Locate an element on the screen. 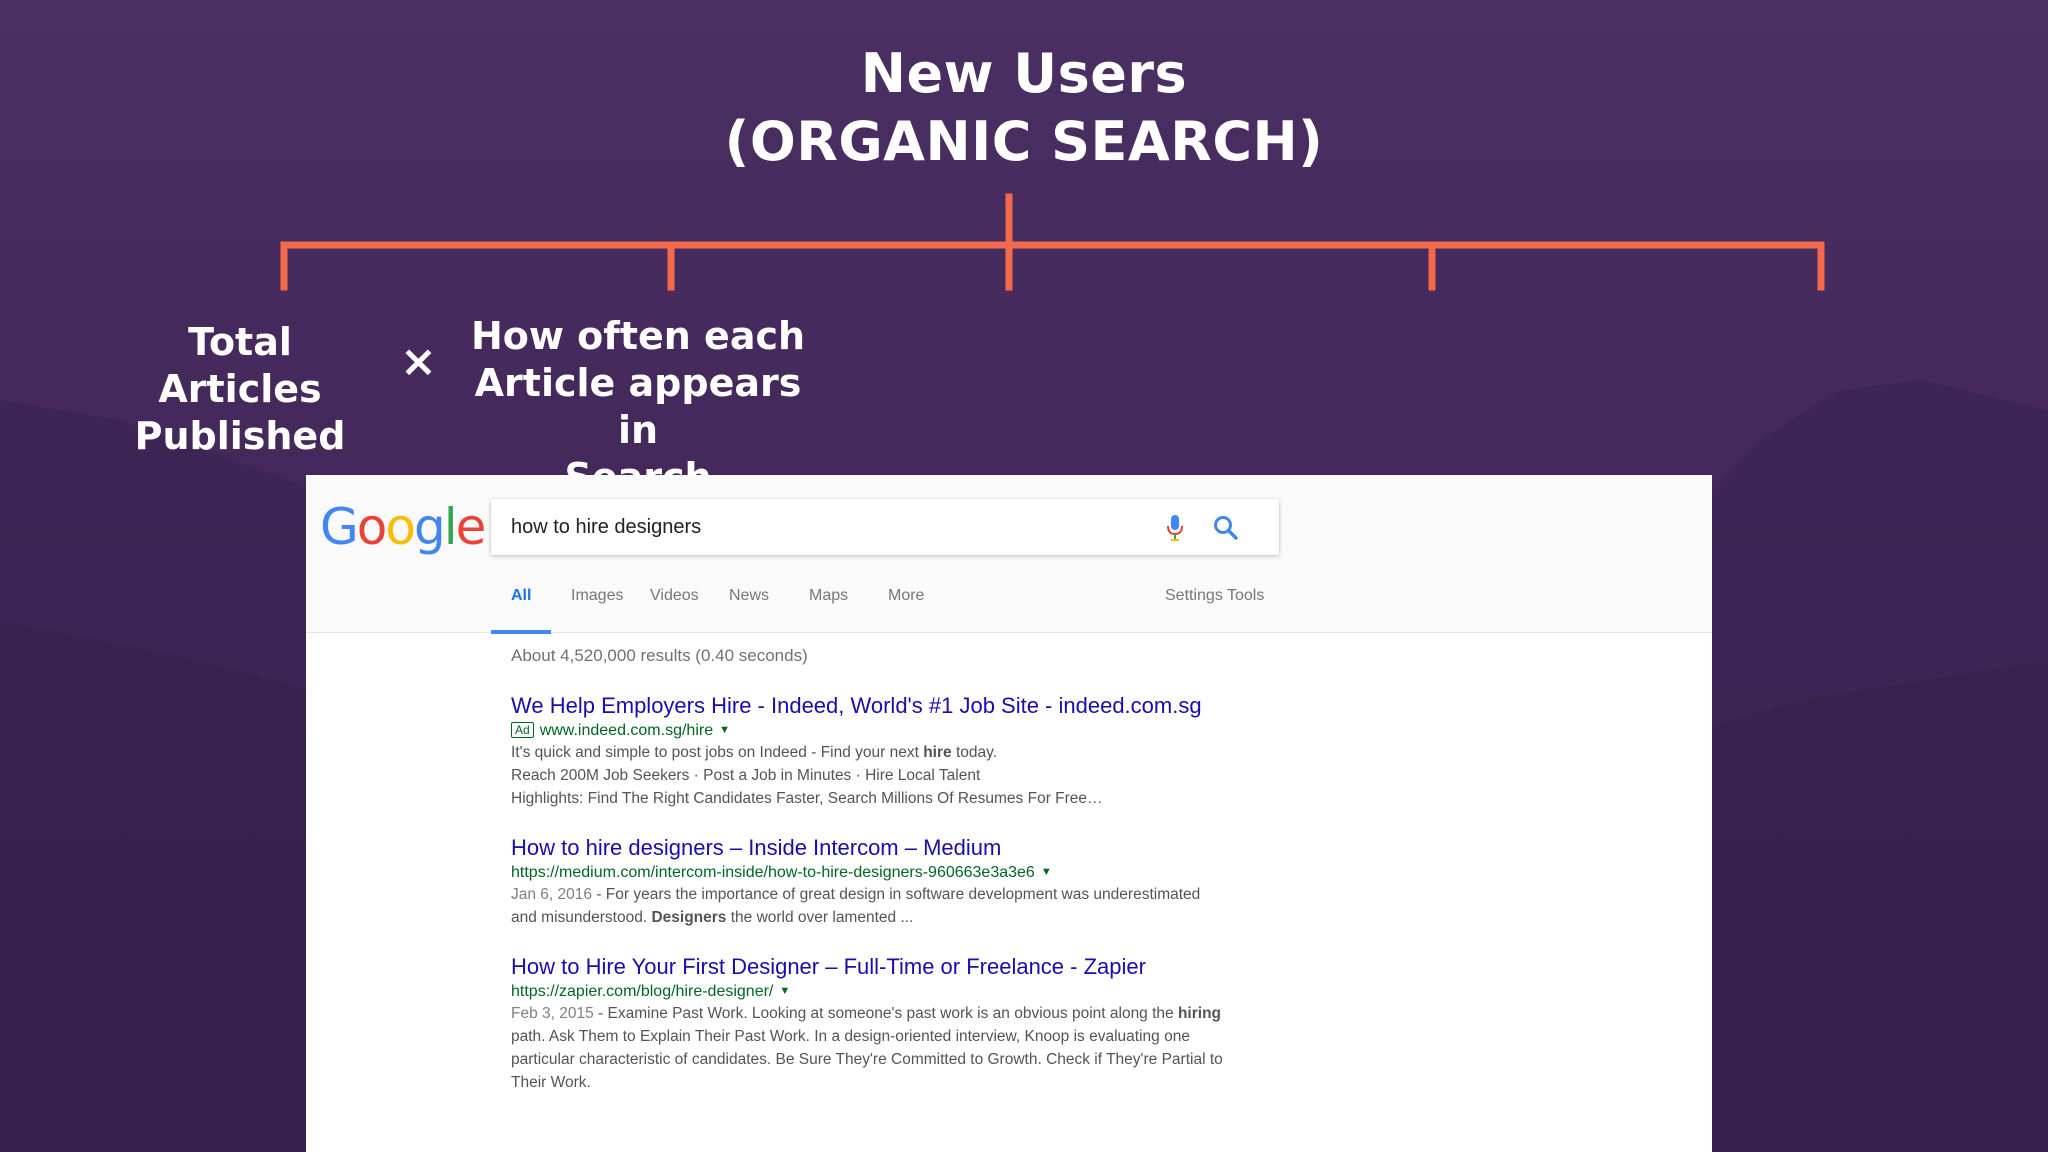 Image resolution: width=2048 pixels, height=1152 pixels. snippet-highlight: Designers is located at coordinates (689, 917).